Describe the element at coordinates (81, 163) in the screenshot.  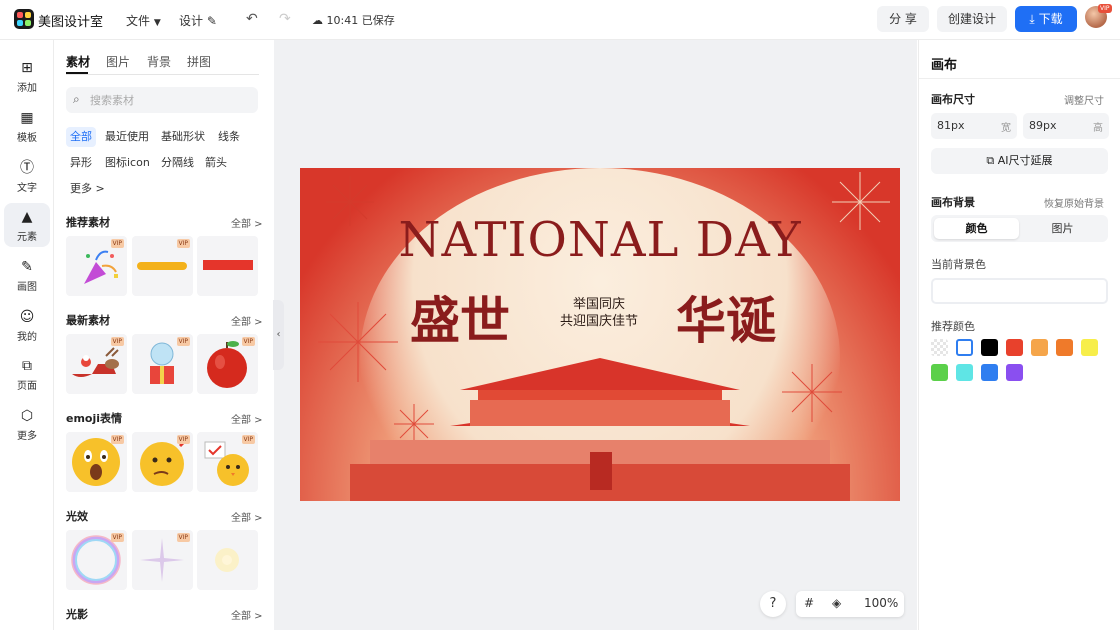
I see `chip-irregular: 异形` at that location.